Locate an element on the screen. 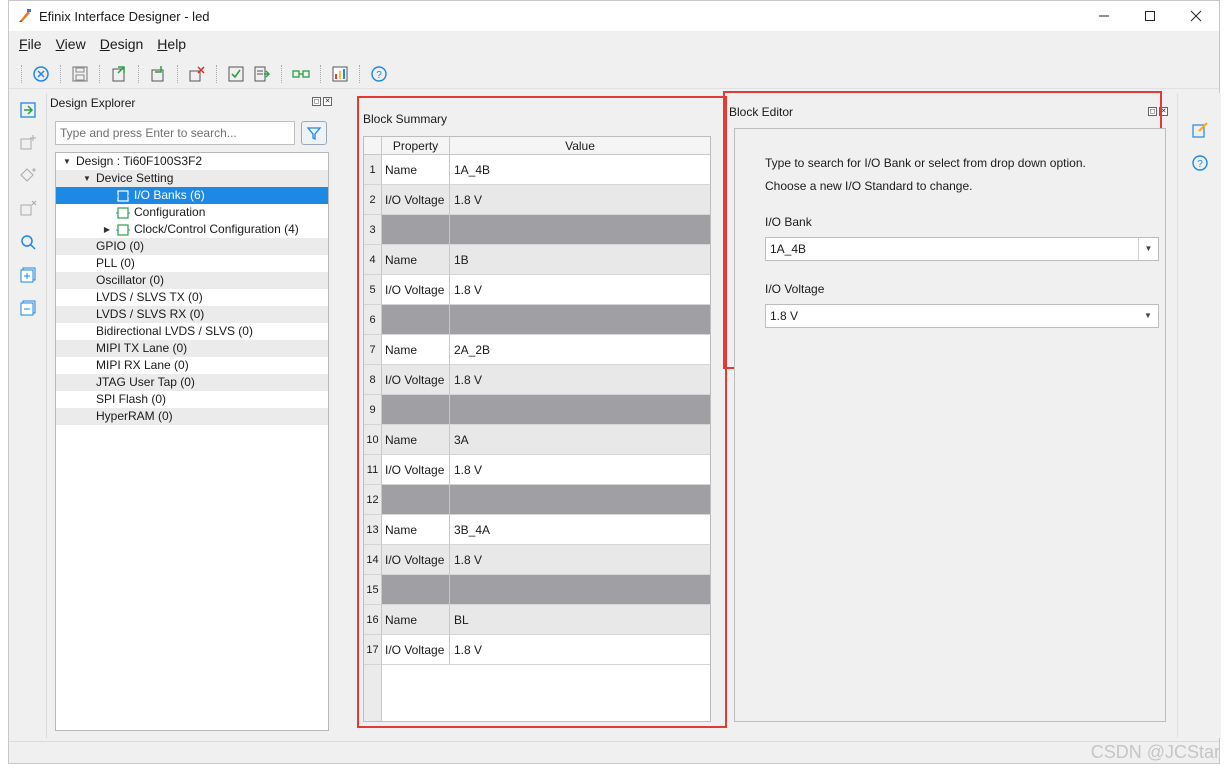  value-cell: 3A is located at coordinates (580, 440).